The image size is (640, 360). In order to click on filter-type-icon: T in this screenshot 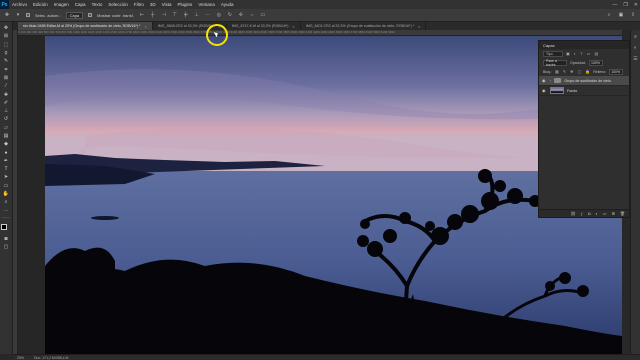, I will do `click(581, 53)`.